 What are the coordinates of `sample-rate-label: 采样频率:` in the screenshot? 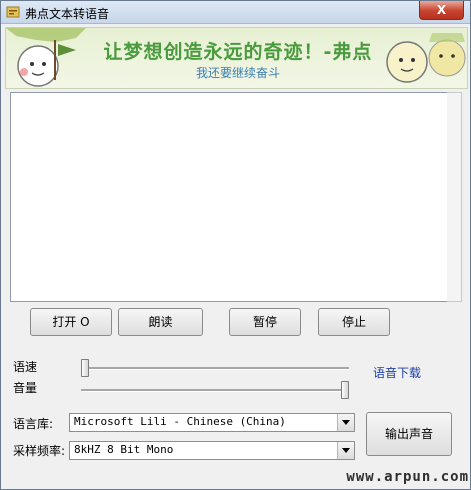 It's located at (39, 451).